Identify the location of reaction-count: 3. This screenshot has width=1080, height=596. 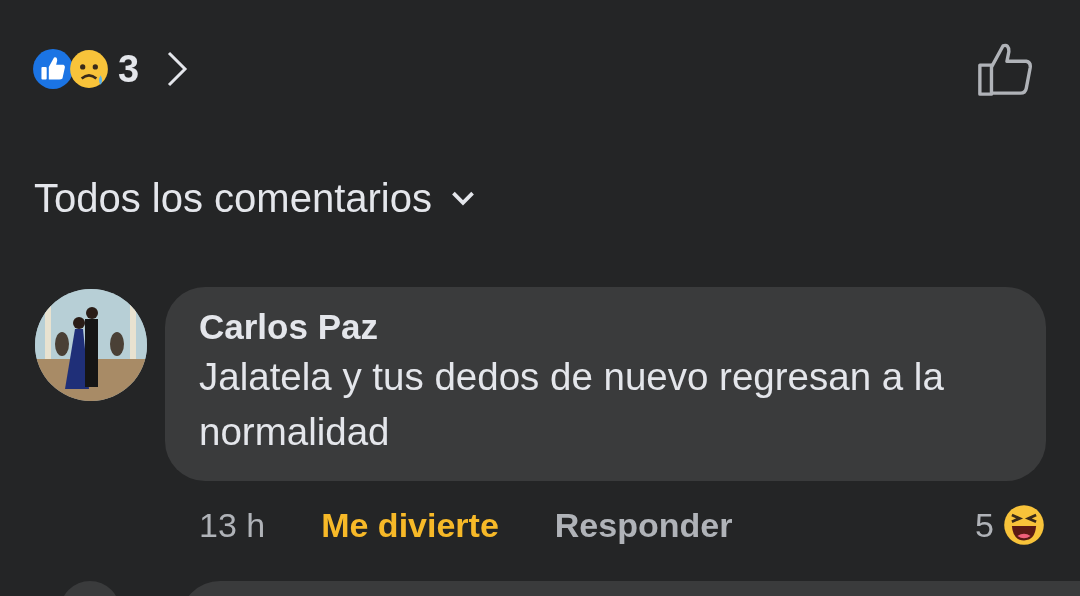
(129, 69).